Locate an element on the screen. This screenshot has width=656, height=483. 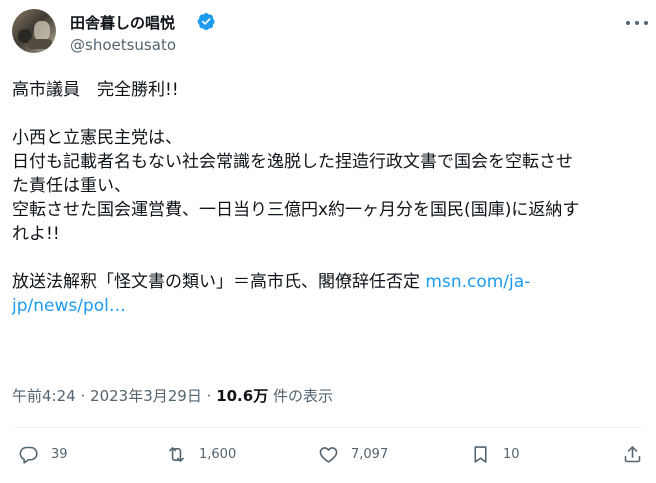
tweet-line: 空転させた国会運営費、一日当り三億円x約一ヶ月分を国民(国庫)に返納す is located at coordinates (296, 210).